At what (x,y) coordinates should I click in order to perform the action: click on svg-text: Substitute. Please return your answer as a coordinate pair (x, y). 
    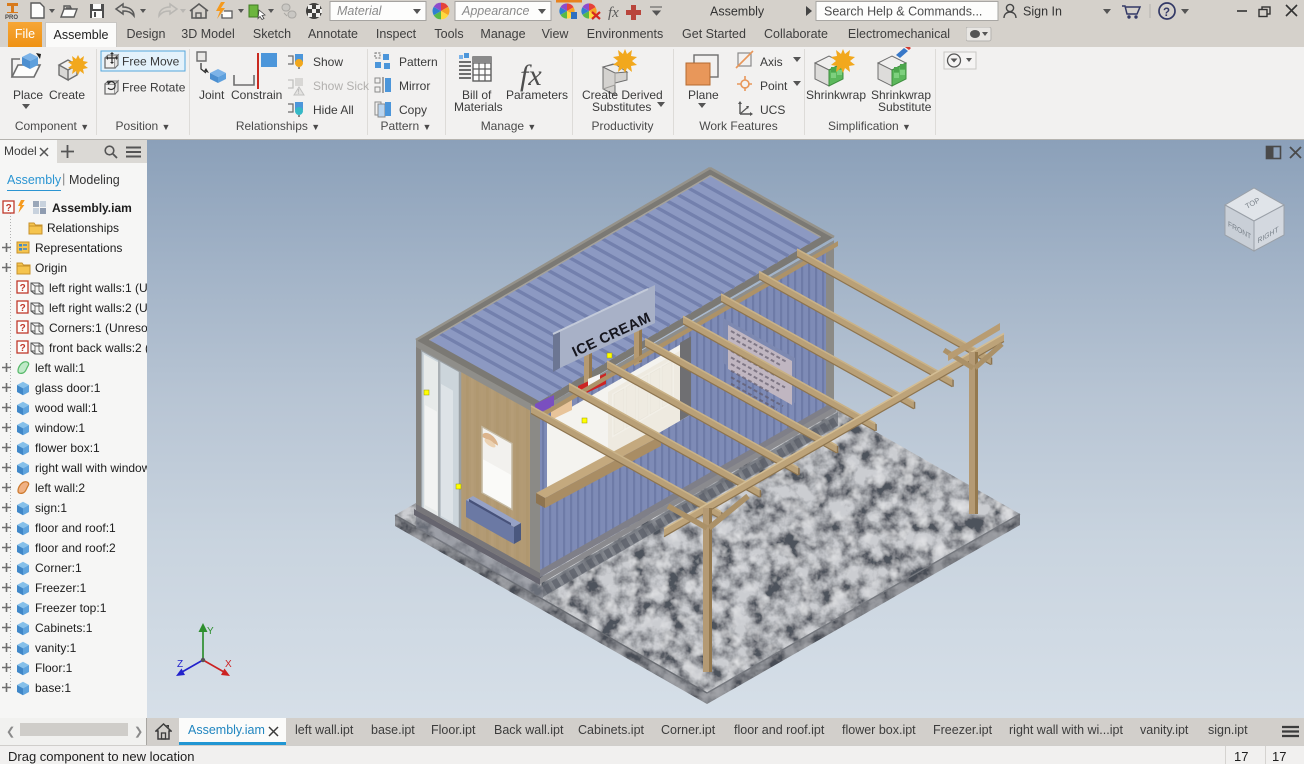
    Looking at the image, I should click on (905, 107).